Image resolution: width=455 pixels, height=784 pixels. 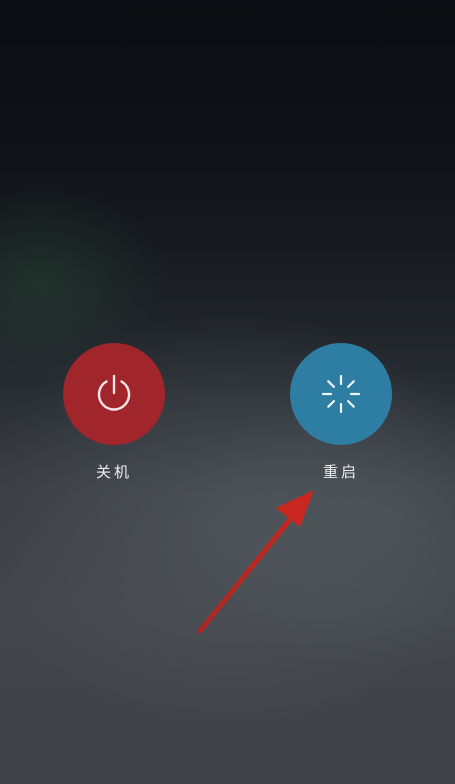 What do you see at coordinates (340, 472) in the screenshot?
I see `restart-label: 重启` at bounding box center [340, 472].